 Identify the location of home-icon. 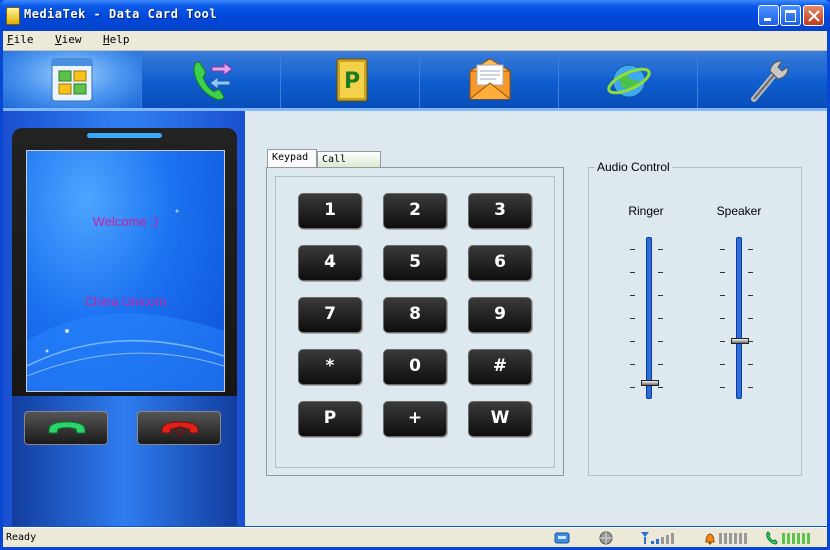
(72, 80).